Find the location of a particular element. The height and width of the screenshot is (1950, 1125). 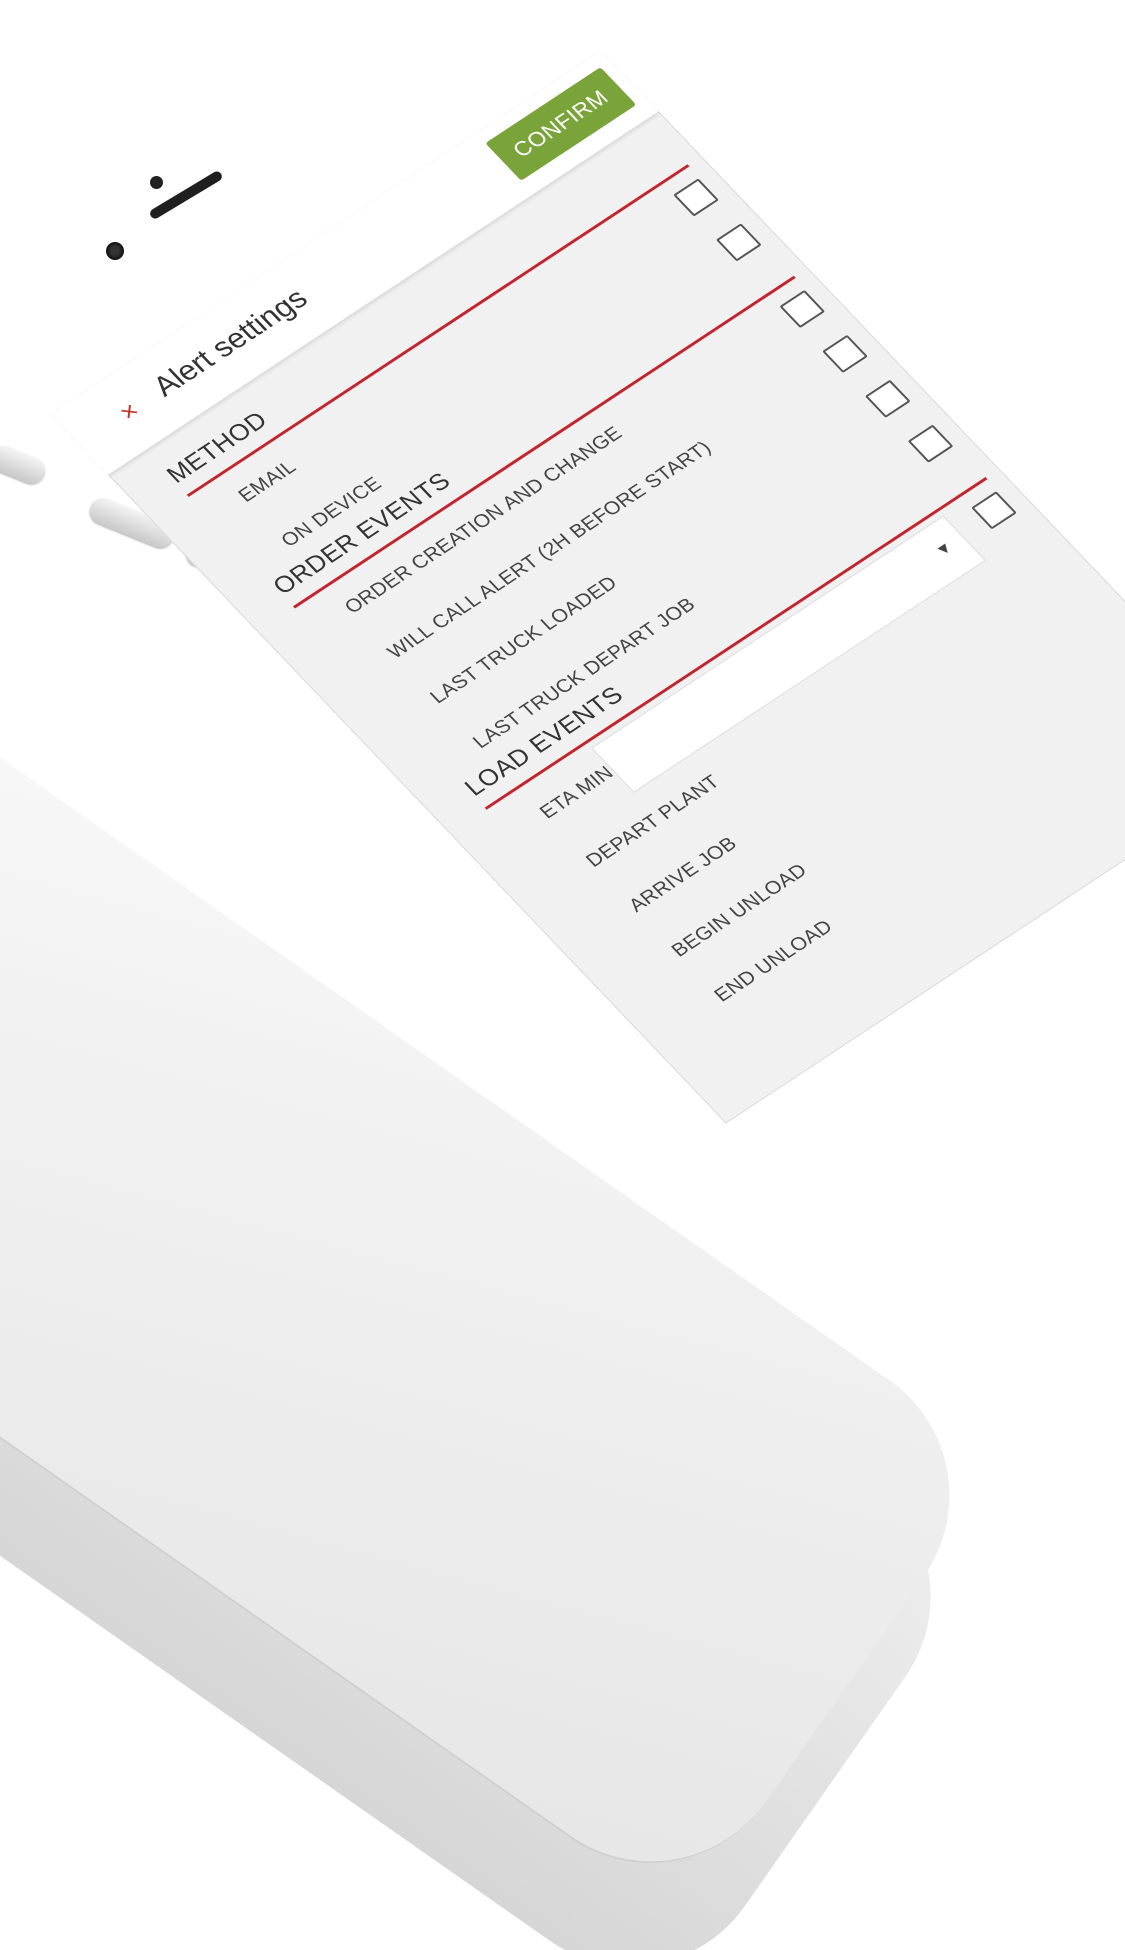

on-device-checkbox is located at coordinates (738, 242).